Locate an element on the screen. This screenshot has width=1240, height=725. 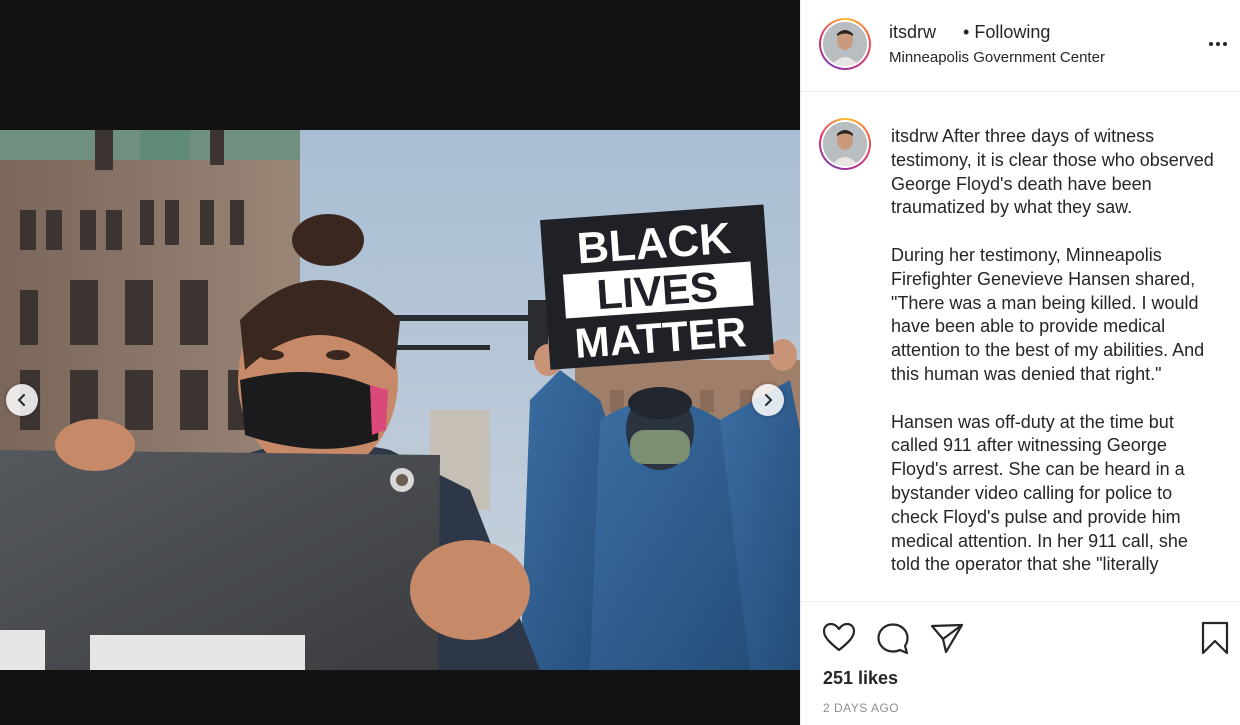
caption-username-link: itsdrw is located at coordinates (914, 136).